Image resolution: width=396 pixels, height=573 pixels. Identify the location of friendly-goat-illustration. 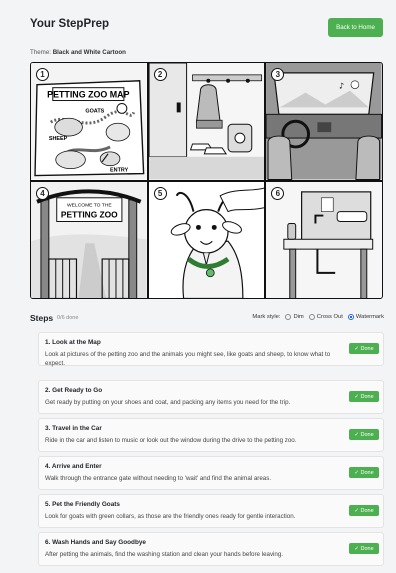
(206, 239).